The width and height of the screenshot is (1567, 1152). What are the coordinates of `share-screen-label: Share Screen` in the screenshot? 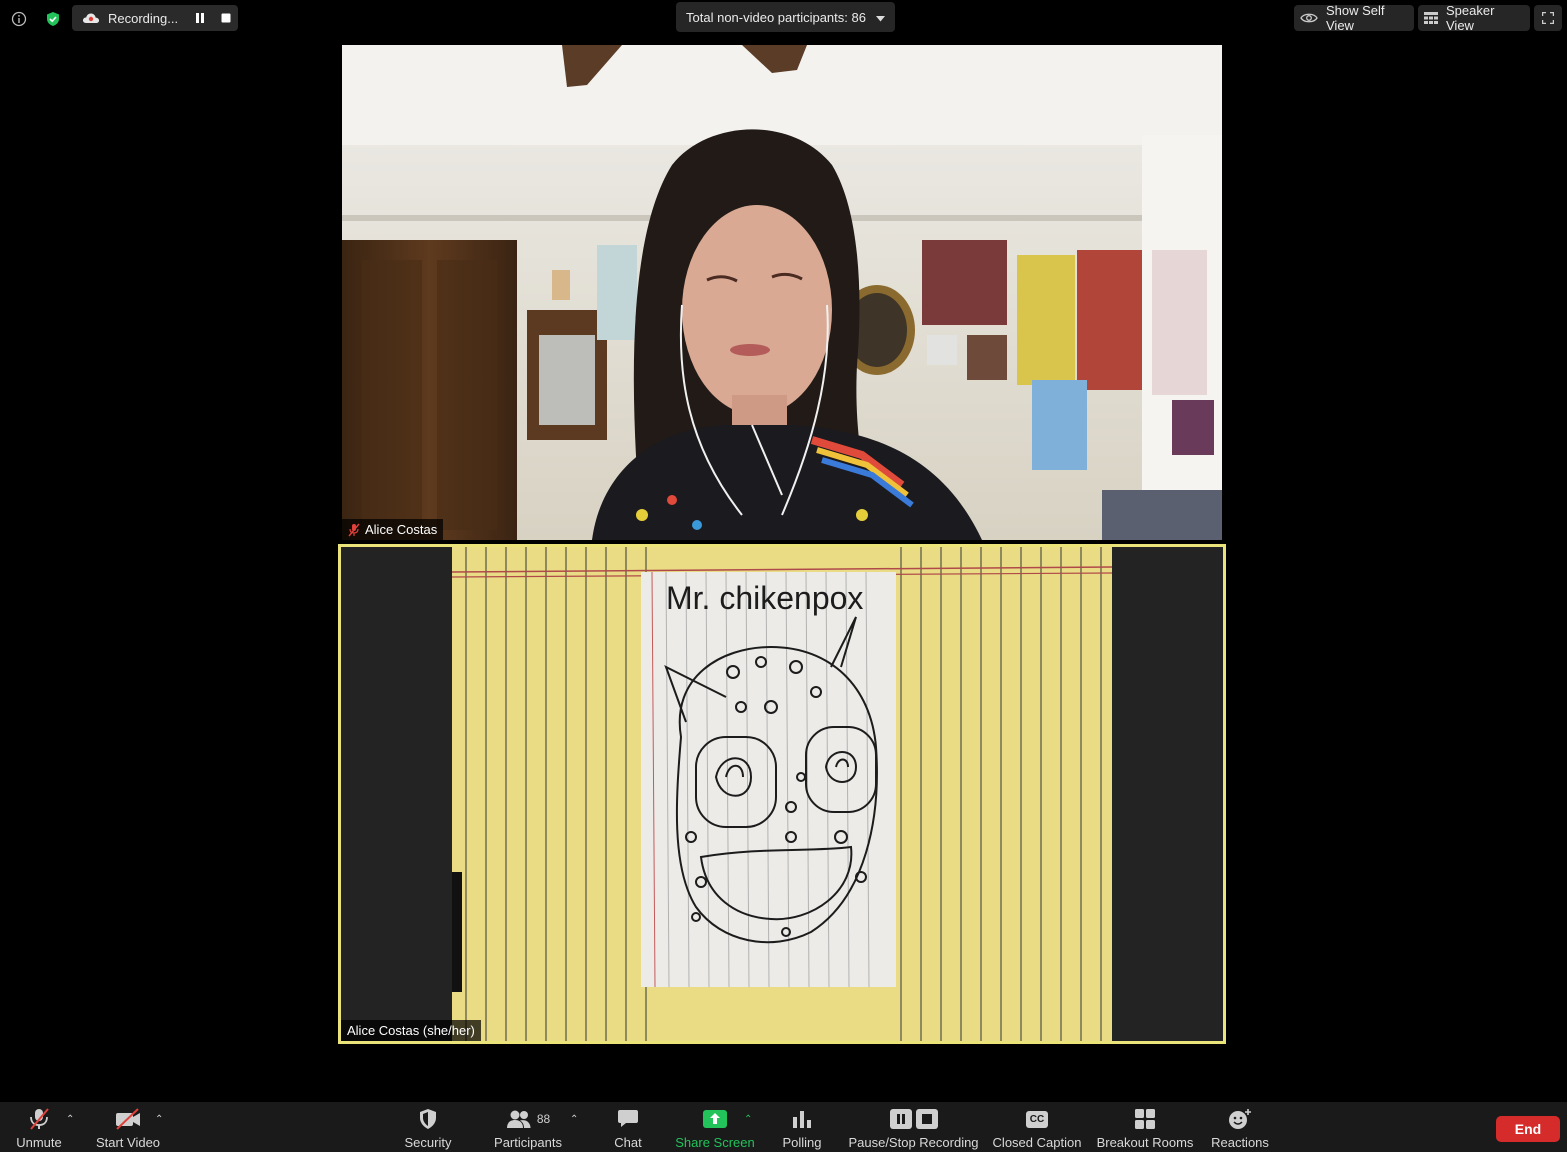 It's located at (715, 1142).